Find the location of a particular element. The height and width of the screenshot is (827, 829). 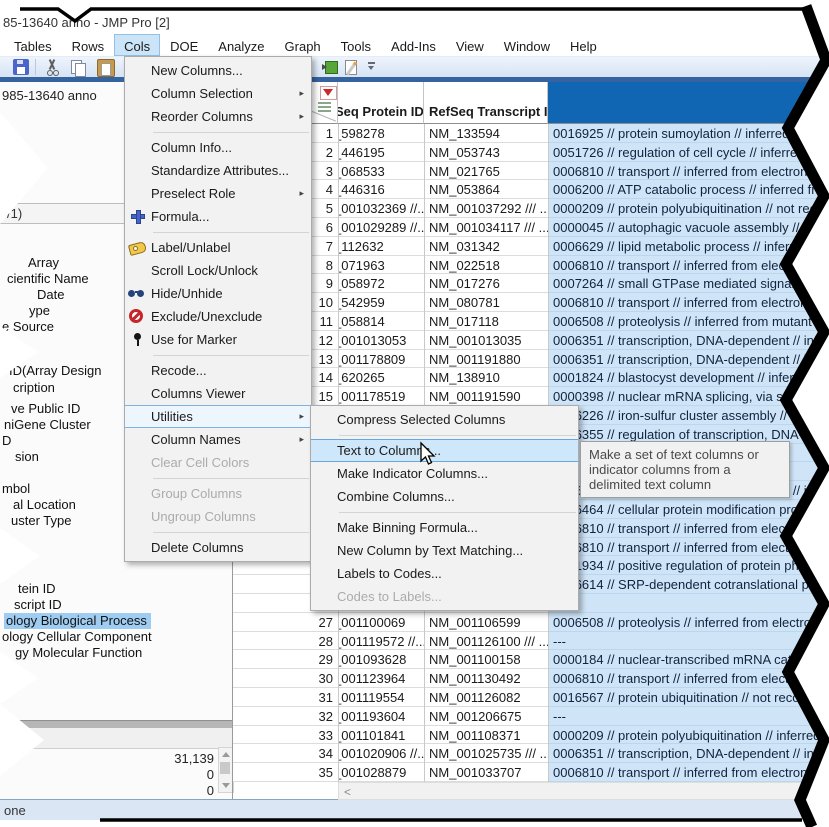

row-number: 32 is located at coordinates (285, 716).